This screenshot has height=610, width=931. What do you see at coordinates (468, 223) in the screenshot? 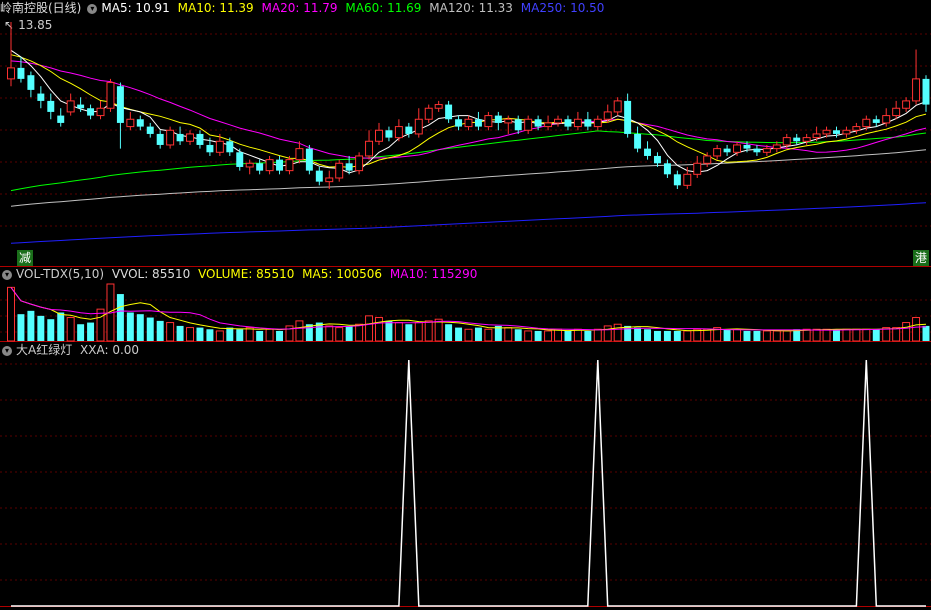
I see `ma250-line` at bounding box center [468, 223].